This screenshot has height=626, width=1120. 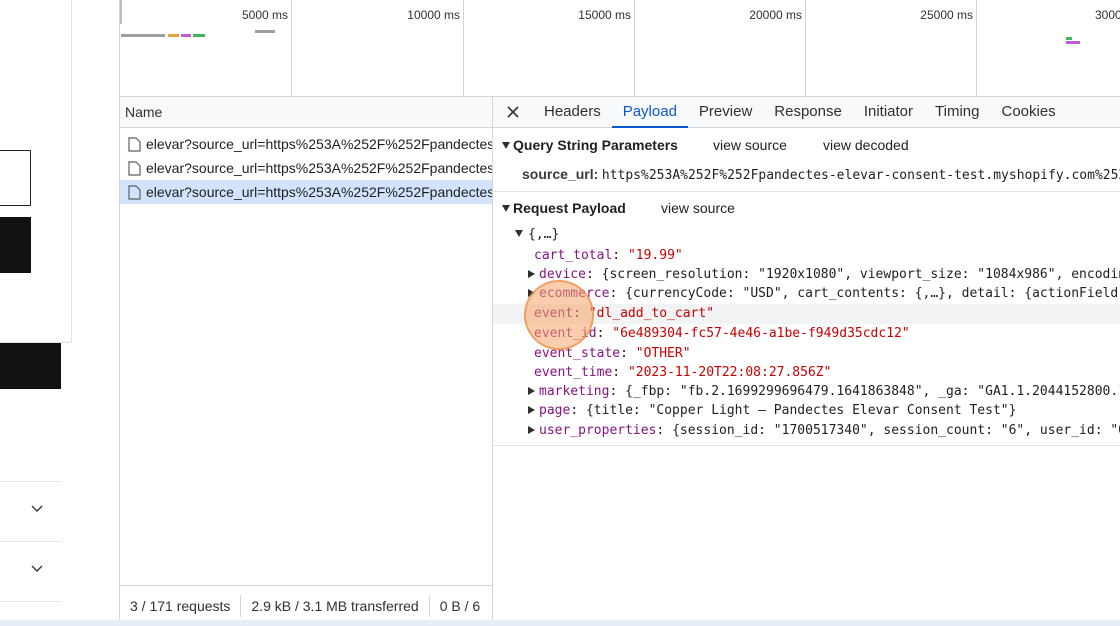 I want to click on tick-label: 3000, so click(x=1107, y=15).